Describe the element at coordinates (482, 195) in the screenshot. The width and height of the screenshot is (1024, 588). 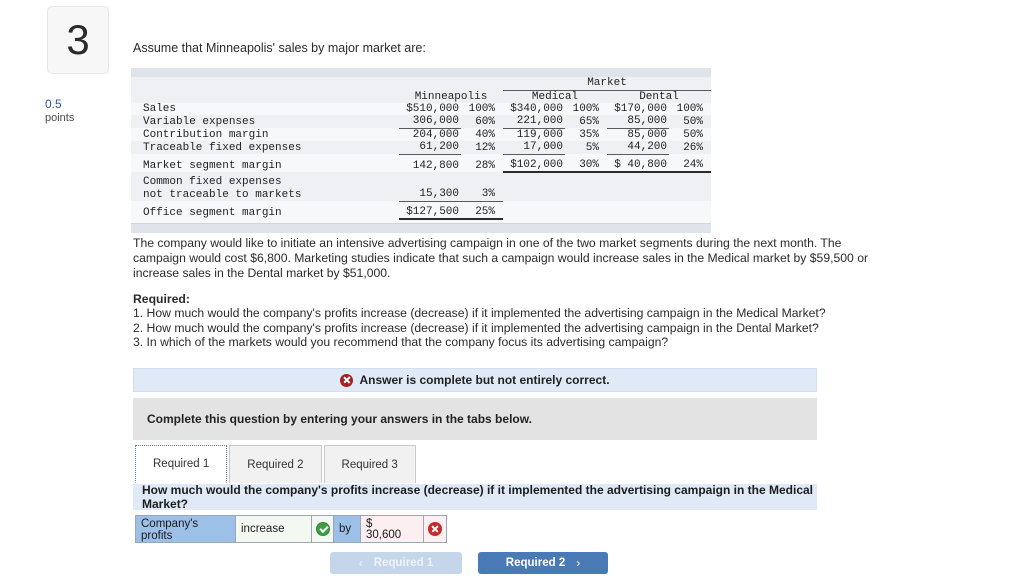
I see `cell-percent: 3%` at that location.